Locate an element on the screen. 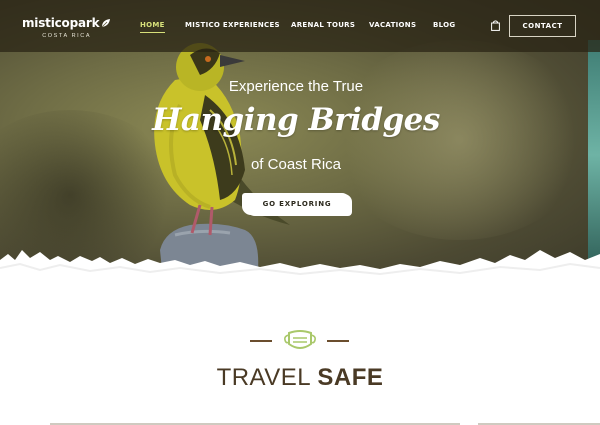 The image size is (600, 425). nav-item-blog: BLOG is located at coordinates (444, 25).